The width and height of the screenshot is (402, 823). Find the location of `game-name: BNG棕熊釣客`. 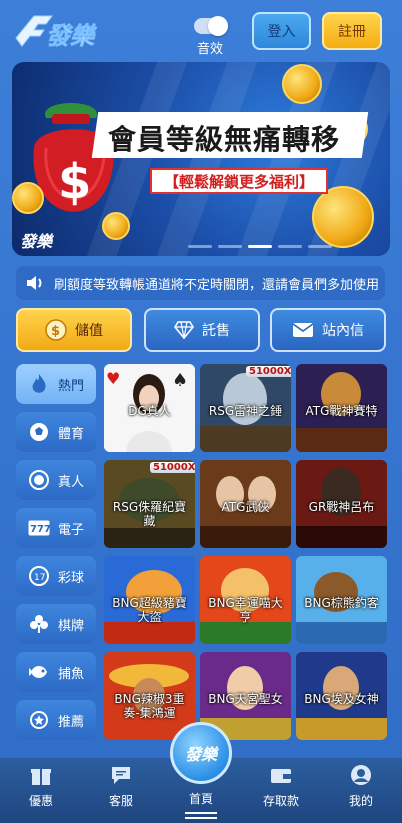

game-name: BNG棕熊釣客 is located at coordinates (341, 603).